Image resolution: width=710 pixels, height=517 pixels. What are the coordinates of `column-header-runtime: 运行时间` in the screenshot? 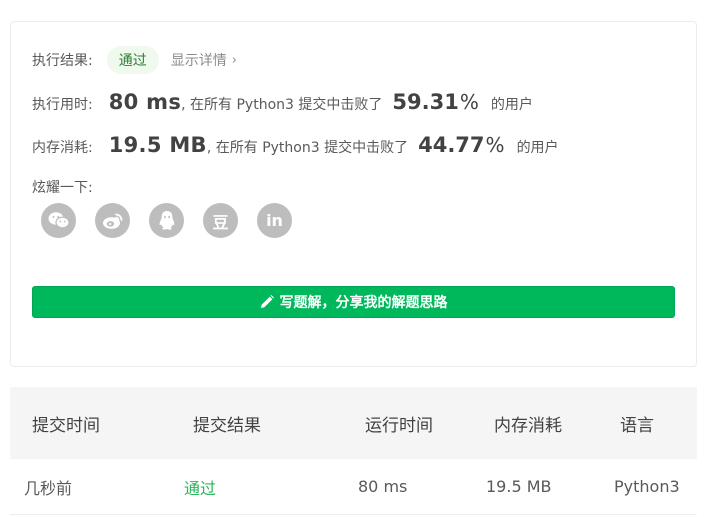 It's located at (399, 425).